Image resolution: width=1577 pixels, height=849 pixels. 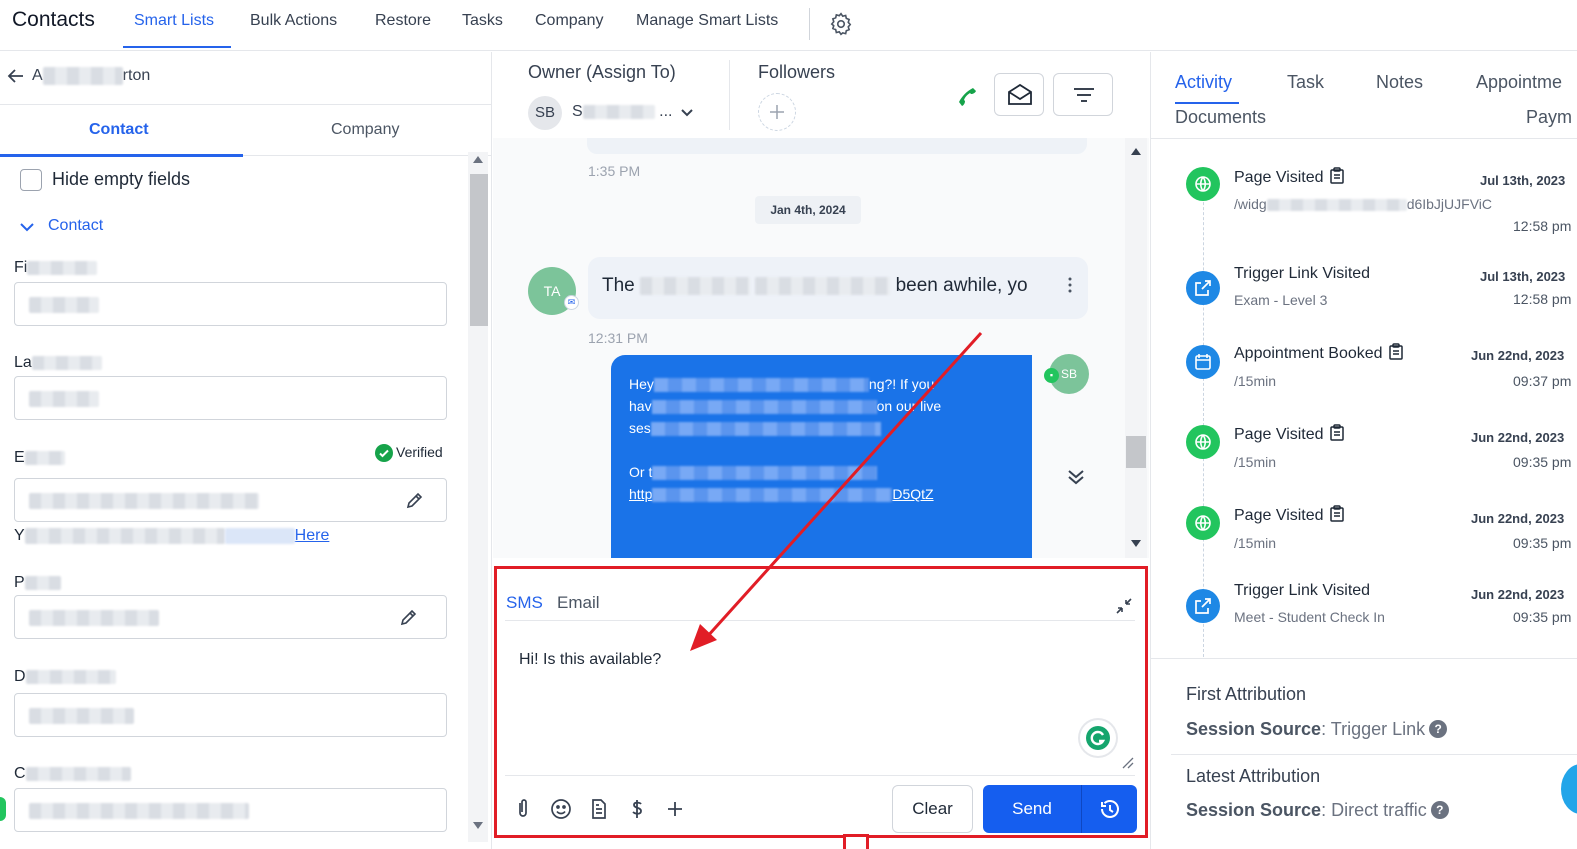 What do you see at coordinates (1289, 177) in the screenshot?
I see `activity-title: Page Visited` at bounding box center [1289, 177].